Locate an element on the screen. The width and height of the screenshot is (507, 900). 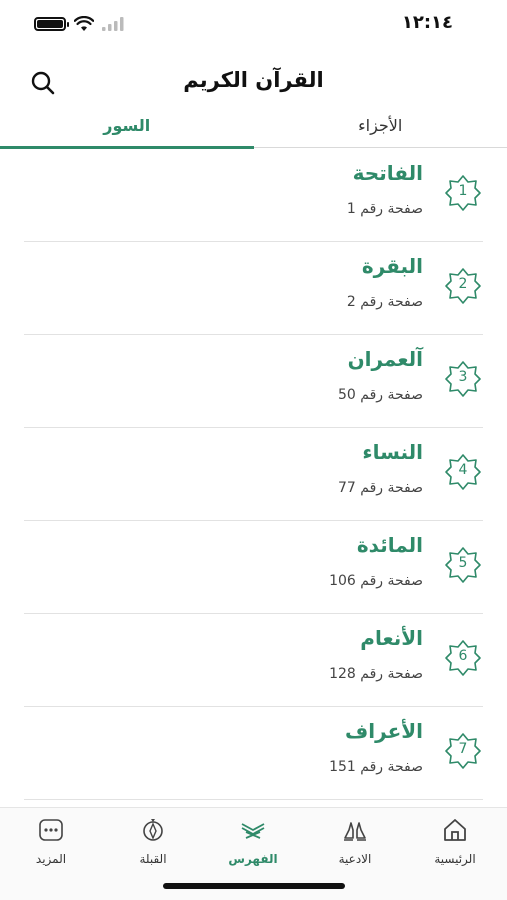
sura-name: النساء is located at coordinates (392, 452).